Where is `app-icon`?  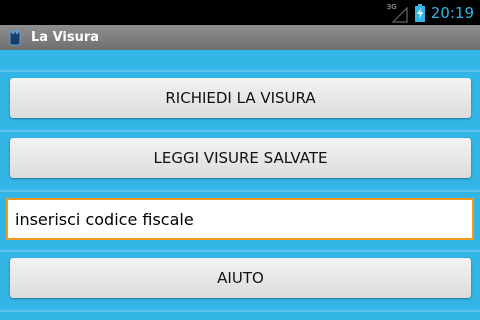 app-icon is located at coordinates (15, 37).